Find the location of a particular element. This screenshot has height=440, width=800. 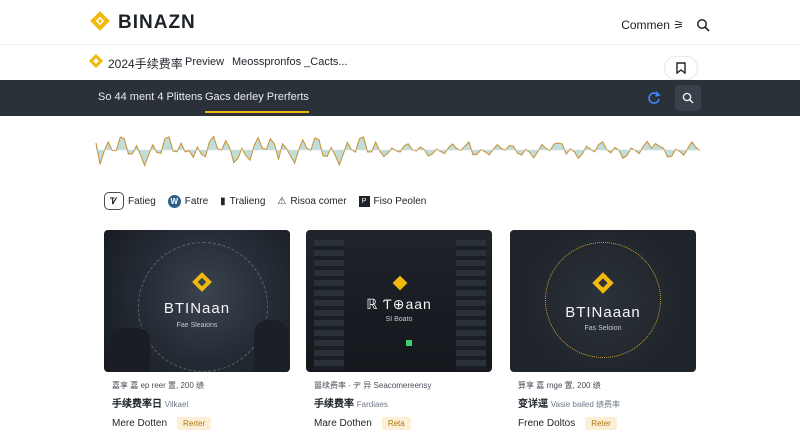

community-link: Commen ⚞ is located at coordinates (652, 25).